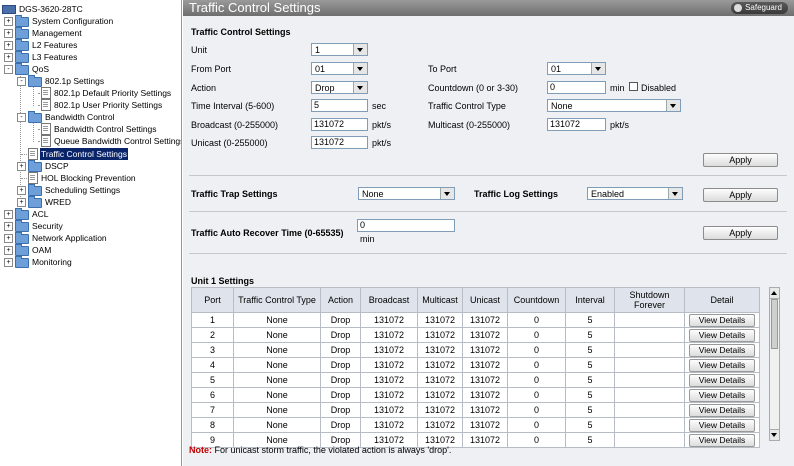 The width and height of the screenshot is (794, 466). What do you see at coordinates (635, 193) in the screenshot?
I see `log-select: Enabled` at bounding box center [635, 193].